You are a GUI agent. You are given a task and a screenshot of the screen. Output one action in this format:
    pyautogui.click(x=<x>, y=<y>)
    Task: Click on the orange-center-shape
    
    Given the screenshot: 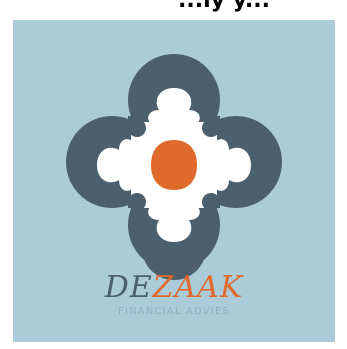 What is the action you would take?
    pyautogui.click(x=174, y=165)
    